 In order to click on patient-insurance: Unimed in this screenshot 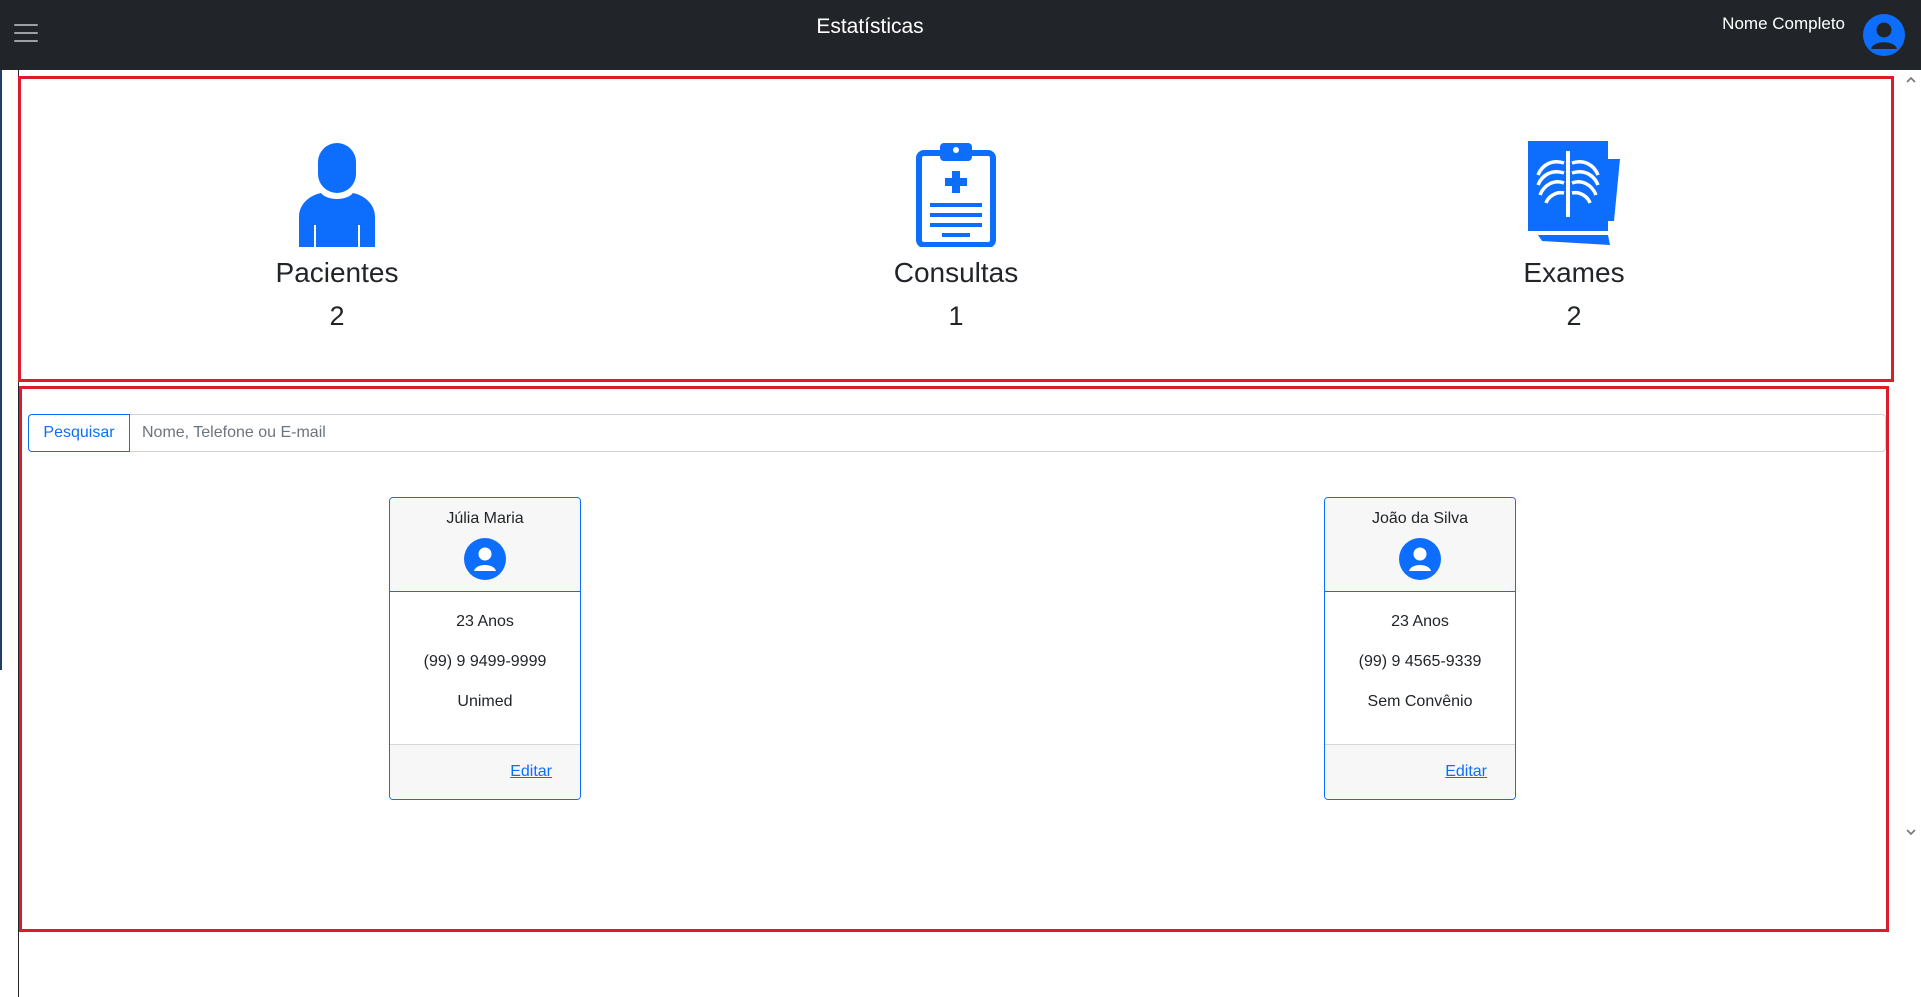, I will do `click(485, 701)`.